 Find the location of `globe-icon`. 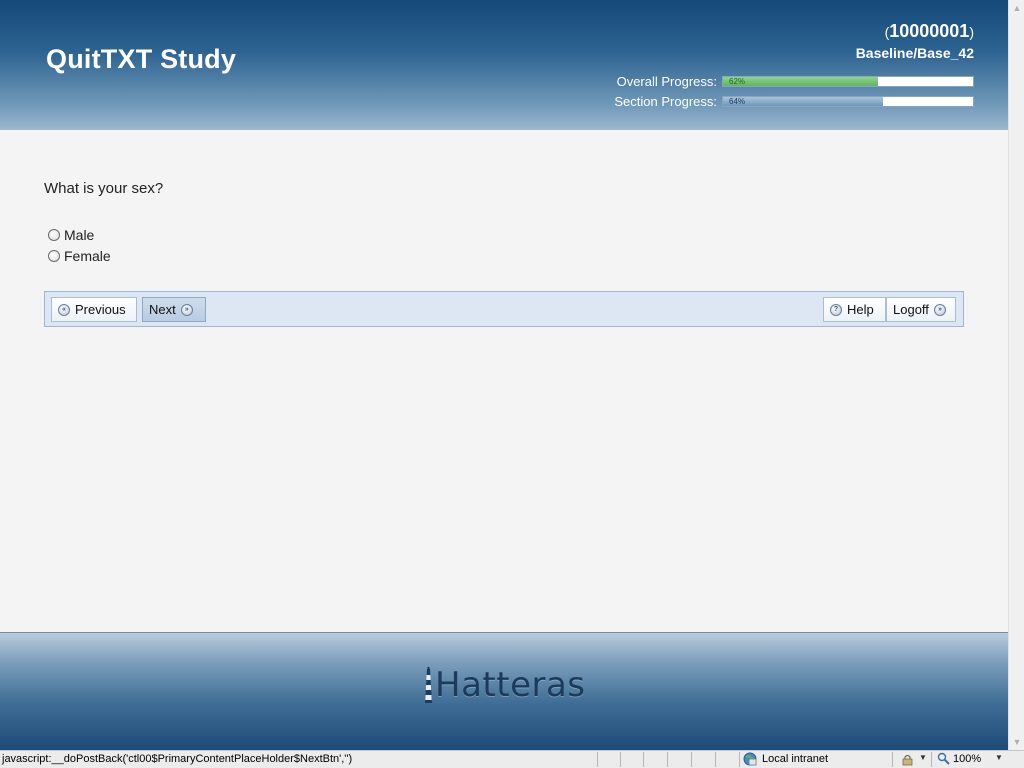

globe-icon is located at coordinates (750, 759).